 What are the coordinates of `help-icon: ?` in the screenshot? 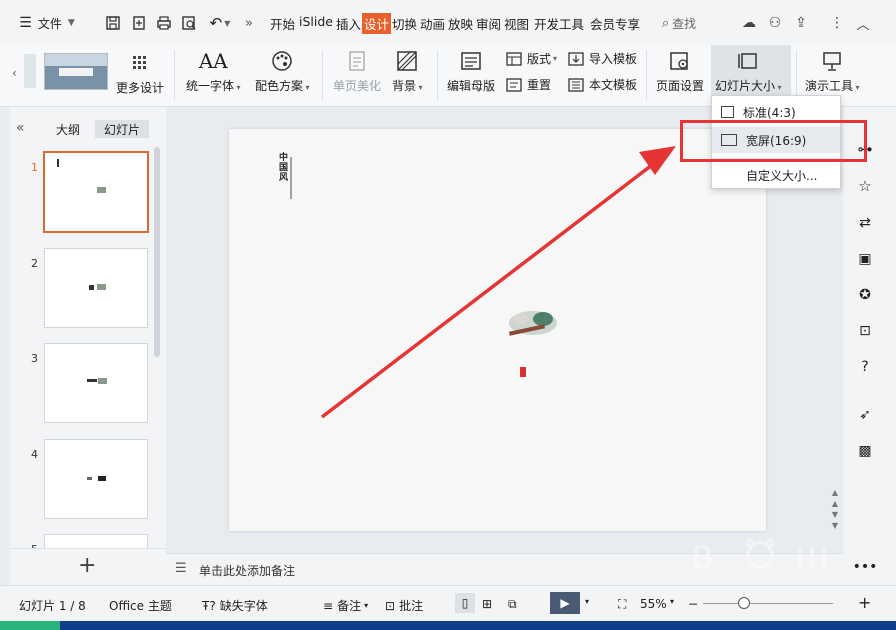 It's located at (865, 367).